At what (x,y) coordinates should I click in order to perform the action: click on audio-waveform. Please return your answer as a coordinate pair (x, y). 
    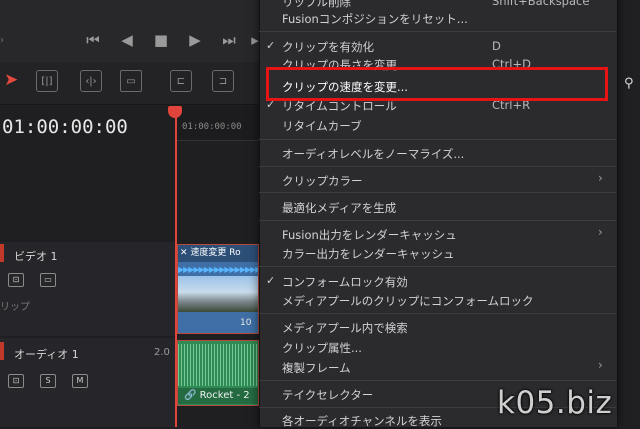
    Looking at the image, I should click on (218, 365).